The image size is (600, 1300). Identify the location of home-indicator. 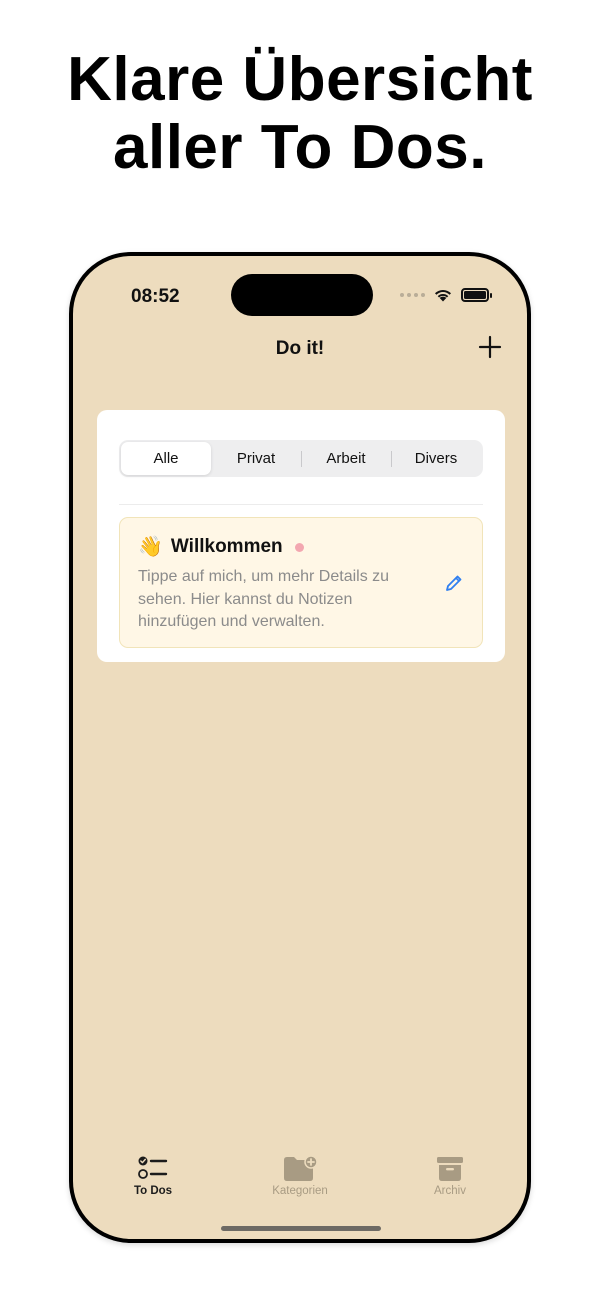
(301, 1228).